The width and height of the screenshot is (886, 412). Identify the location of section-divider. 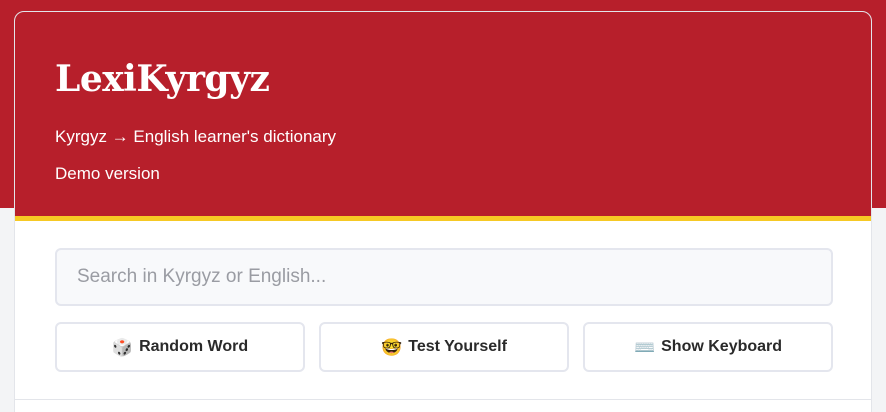
(443, 399).